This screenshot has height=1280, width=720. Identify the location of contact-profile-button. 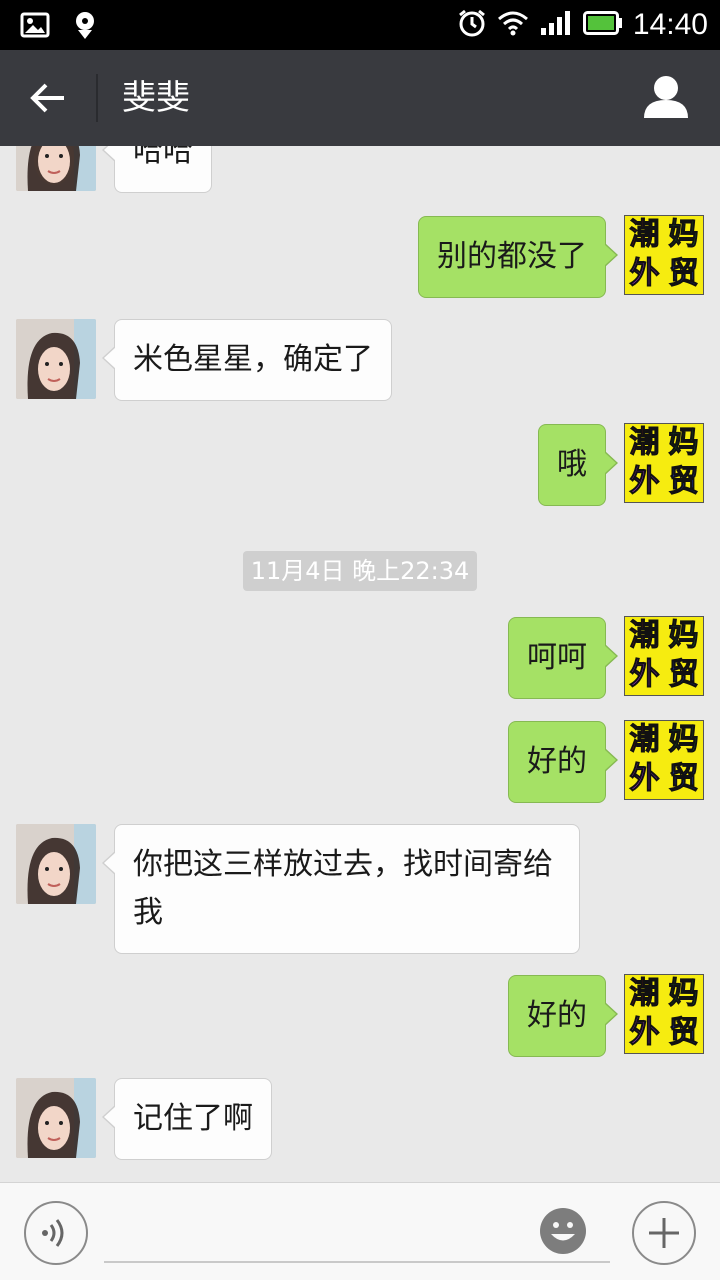
(666, 98).